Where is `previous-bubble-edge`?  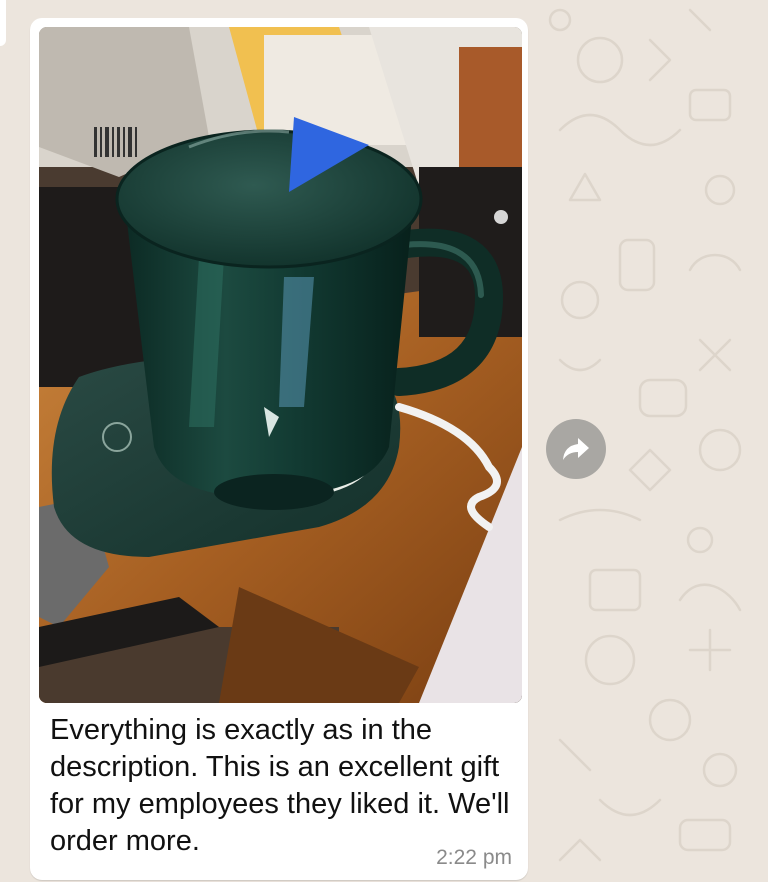
previous-bubble-edge is located at coordinates (3, 23).